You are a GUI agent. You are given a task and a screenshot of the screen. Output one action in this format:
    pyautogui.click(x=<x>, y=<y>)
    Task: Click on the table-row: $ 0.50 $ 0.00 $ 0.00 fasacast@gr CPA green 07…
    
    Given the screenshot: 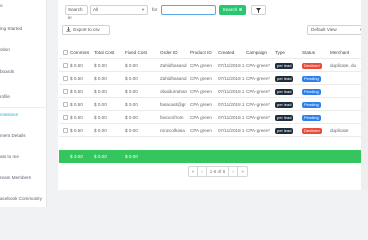 What is the action you would take?
    pyautogui.click(x=213, y=104)
    